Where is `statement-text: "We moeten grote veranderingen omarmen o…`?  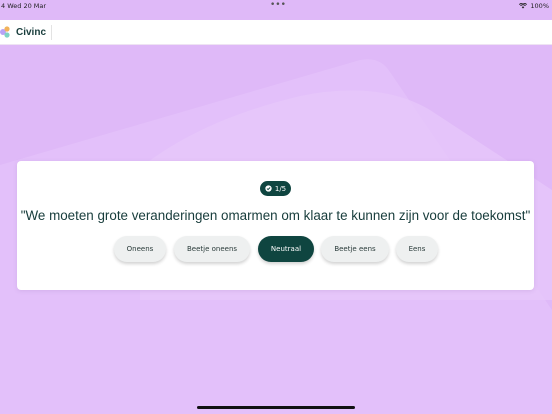
statement-text: "We moeten grote veranderingen omarmen o… is located at coordinates (275, 215).